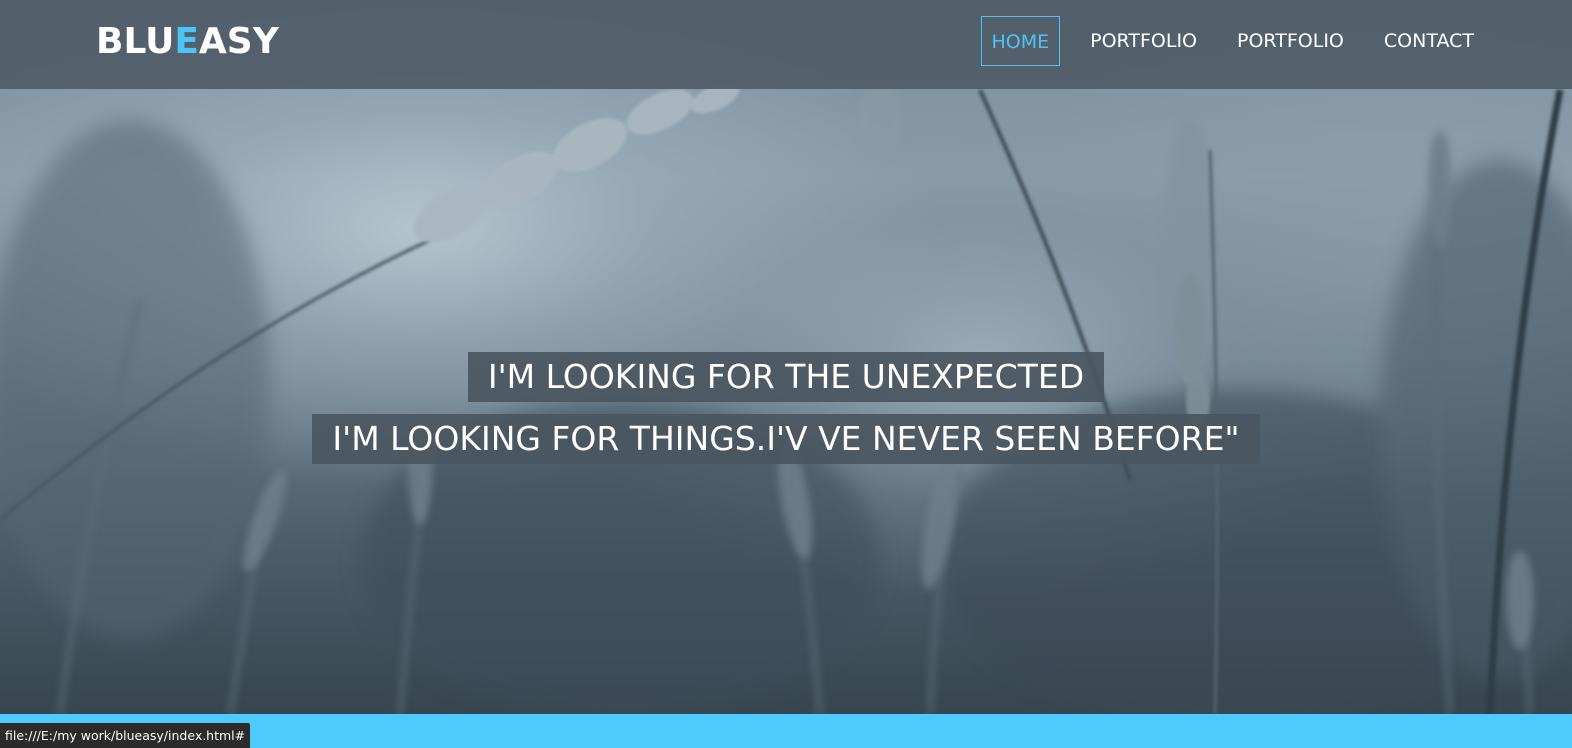 This screenshot has height=748, width=1572. I want to click on main-nav: HOME PORTFOLIO PORTFOLIO CONTACT, so click(1232, 41).